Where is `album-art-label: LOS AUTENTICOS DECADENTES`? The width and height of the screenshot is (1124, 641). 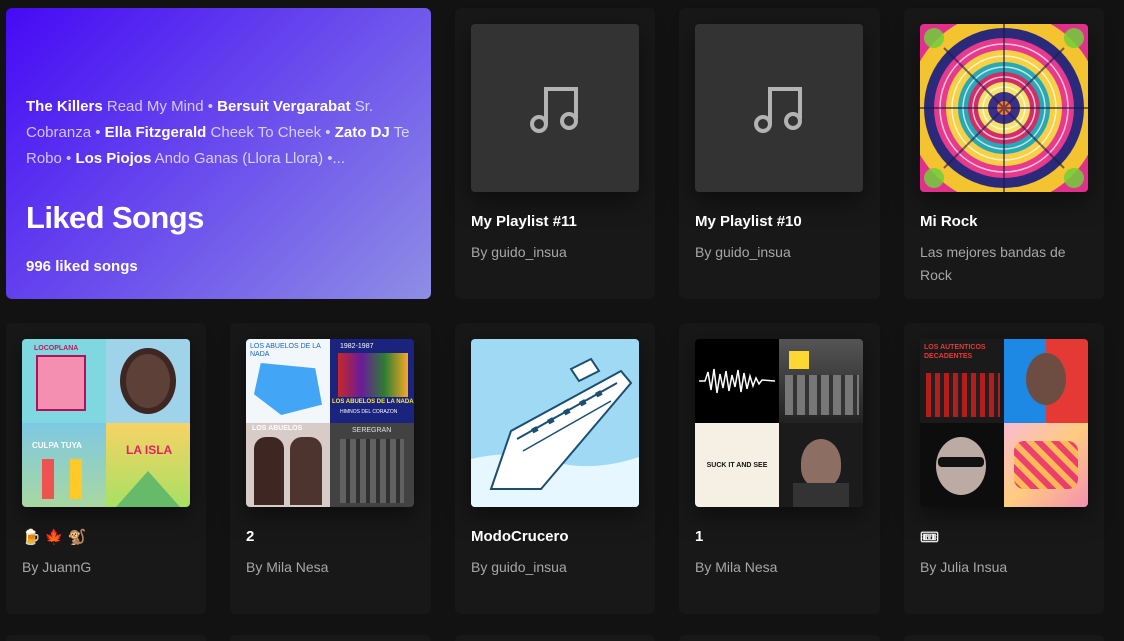 album-art-label: LOS AUTENTICOS DECADENTES is located at coordinates (955, 352).